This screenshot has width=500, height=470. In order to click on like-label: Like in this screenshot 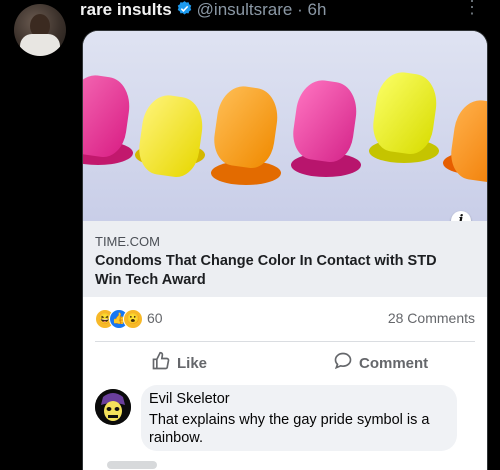, I will do `click(192, 363)`.